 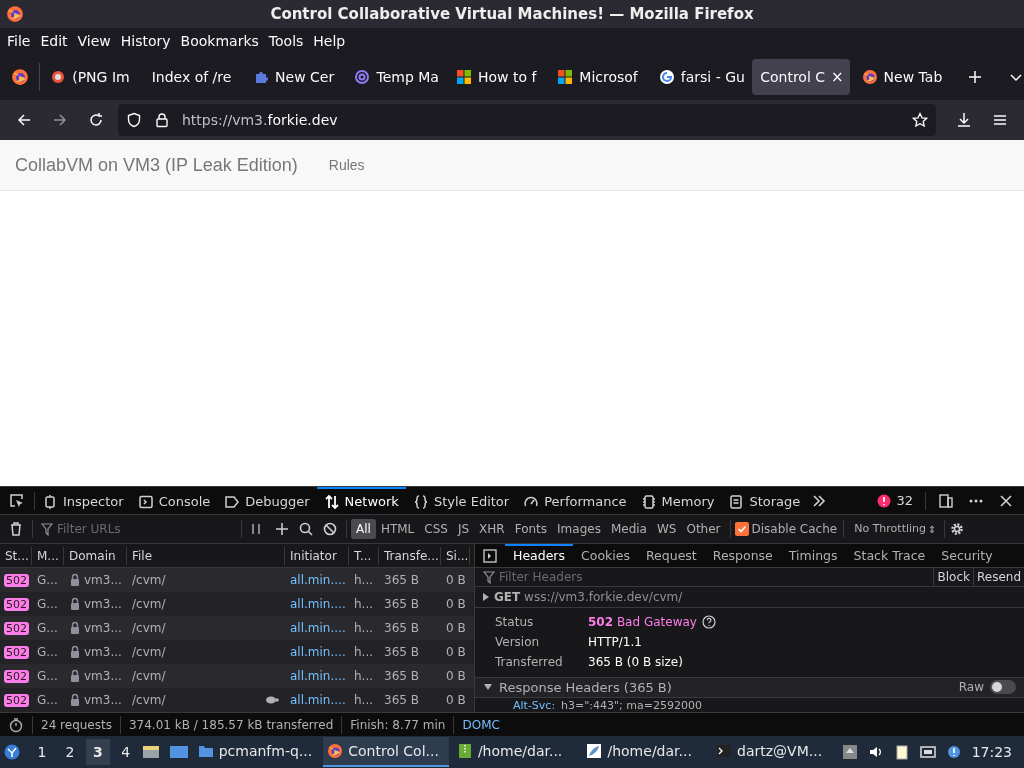 What do you see at coordinates (703, 529) in the screenshot?
I see `type-filter-button: Other` at bounding box center [703, 529].